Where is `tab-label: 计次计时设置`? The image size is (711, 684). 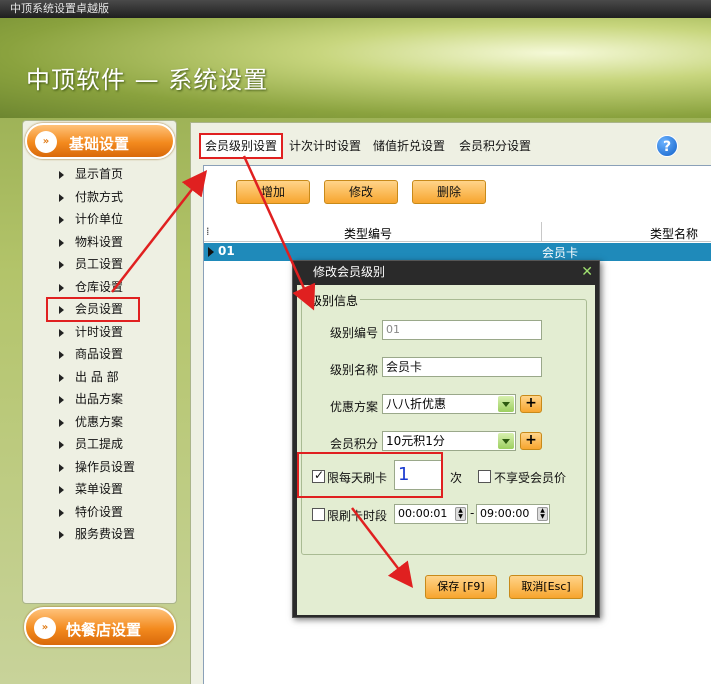 tab-label: 计次计时设置 is located at coordinates (324, 146).